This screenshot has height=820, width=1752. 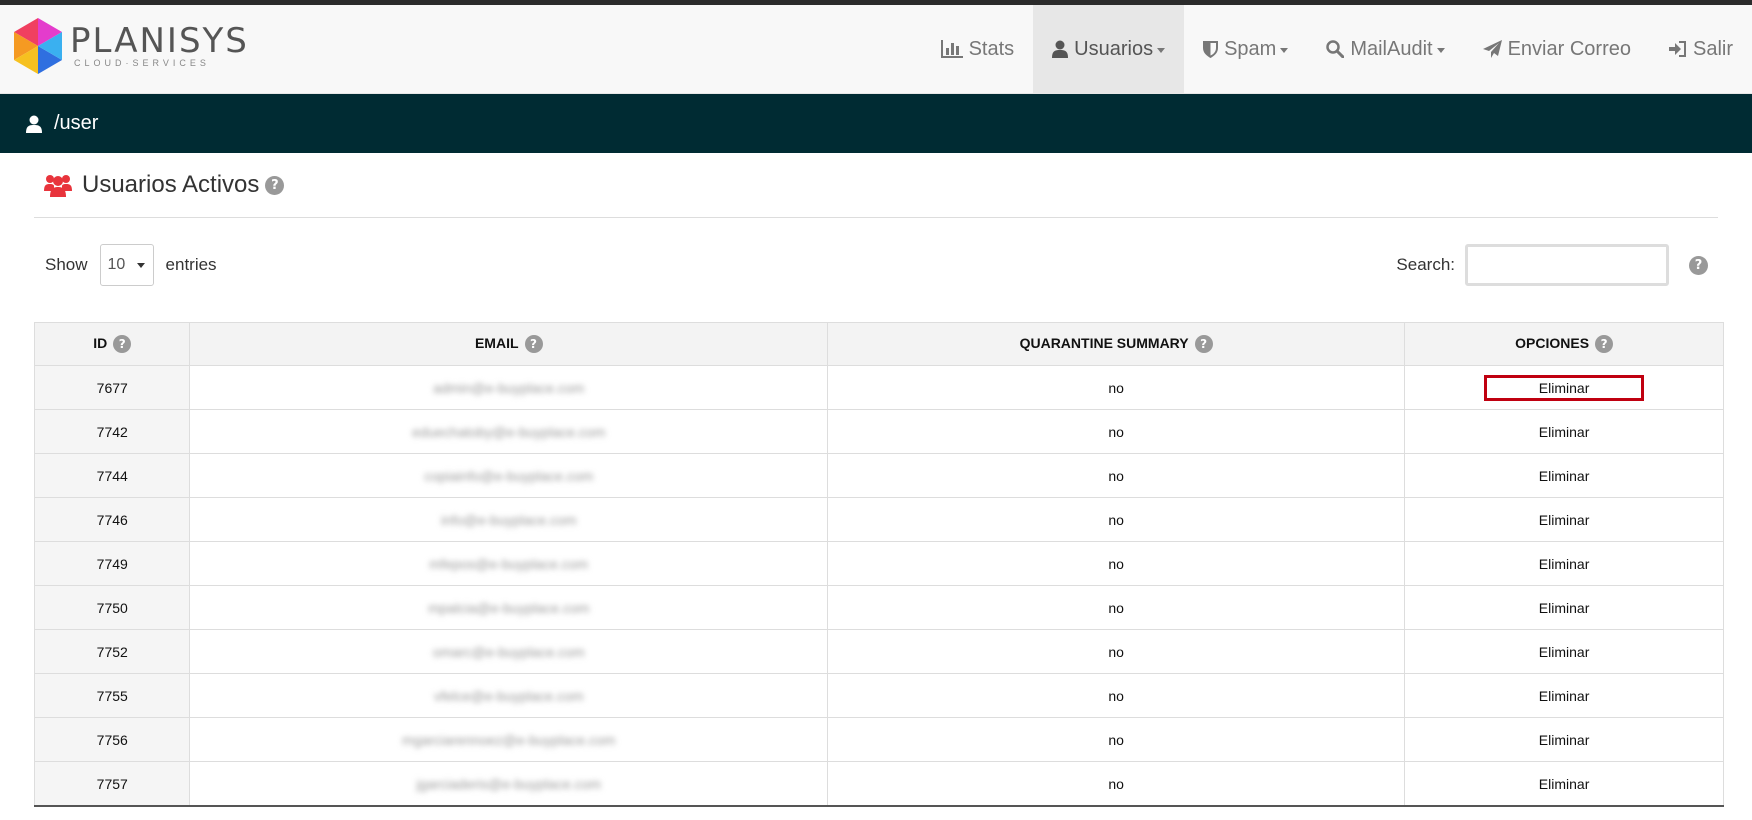 I want to click on header-quarantine-summary: QUARANTINE SUMMARY?, so click(x=1116, y=344).